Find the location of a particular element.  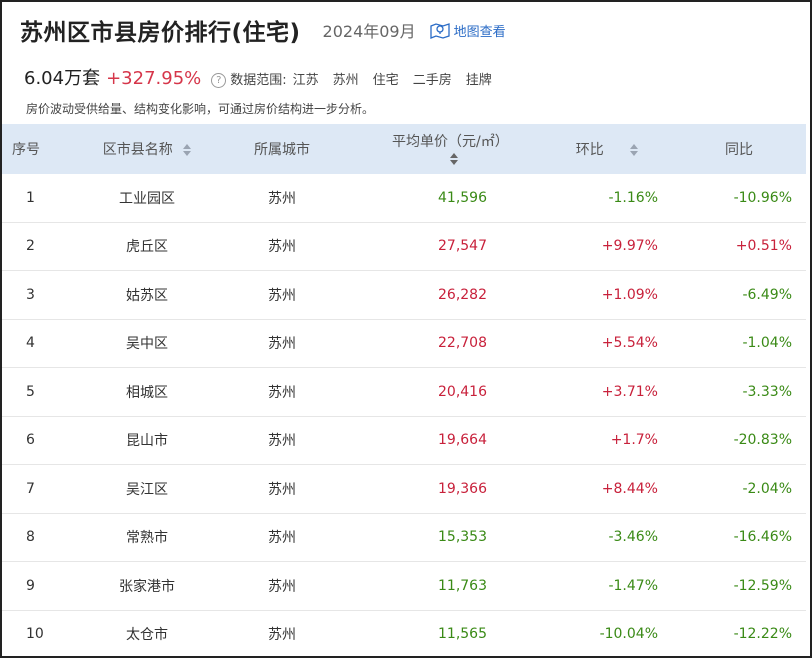

table-row: 4 吴中区 苏州 22,708 +5.54% -1.04% is located at coordinates (404, 343).